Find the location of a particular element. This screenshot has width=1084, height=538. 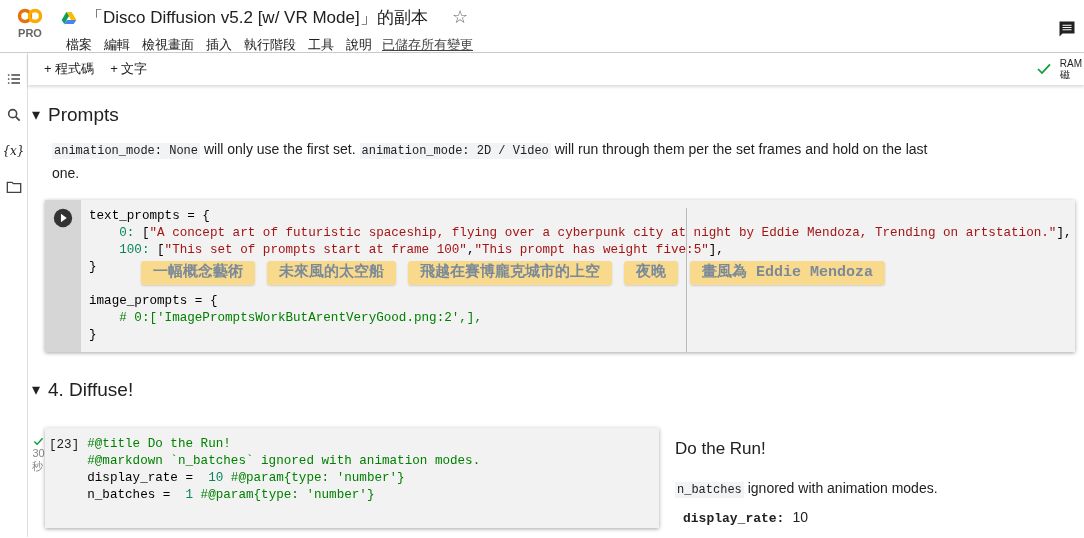

folder-icon is located at coordinates (13, 187).